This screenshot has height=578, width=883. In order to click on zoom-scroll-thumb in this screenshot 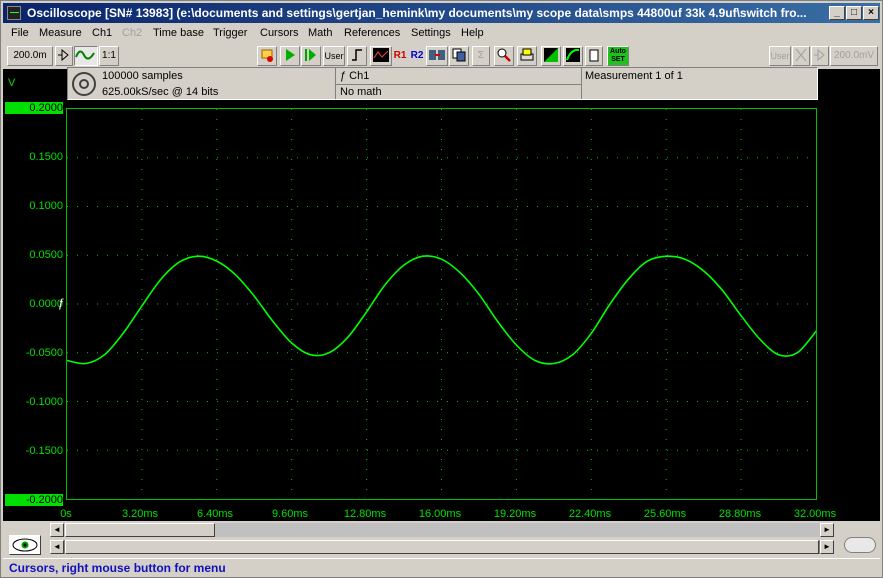, I will do `click(442, 547)`.